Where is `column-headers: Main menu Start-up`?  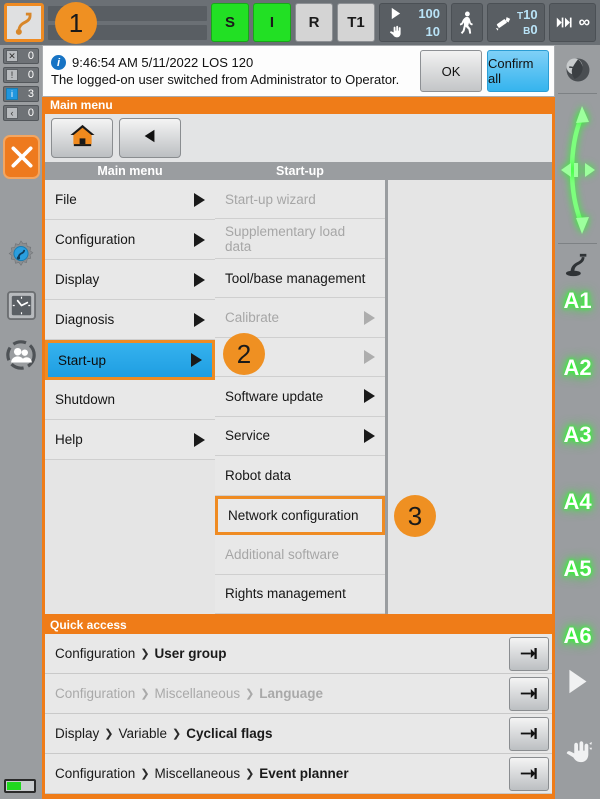 column-headers: Main menu Start-up is located at coordinates (298, 171).